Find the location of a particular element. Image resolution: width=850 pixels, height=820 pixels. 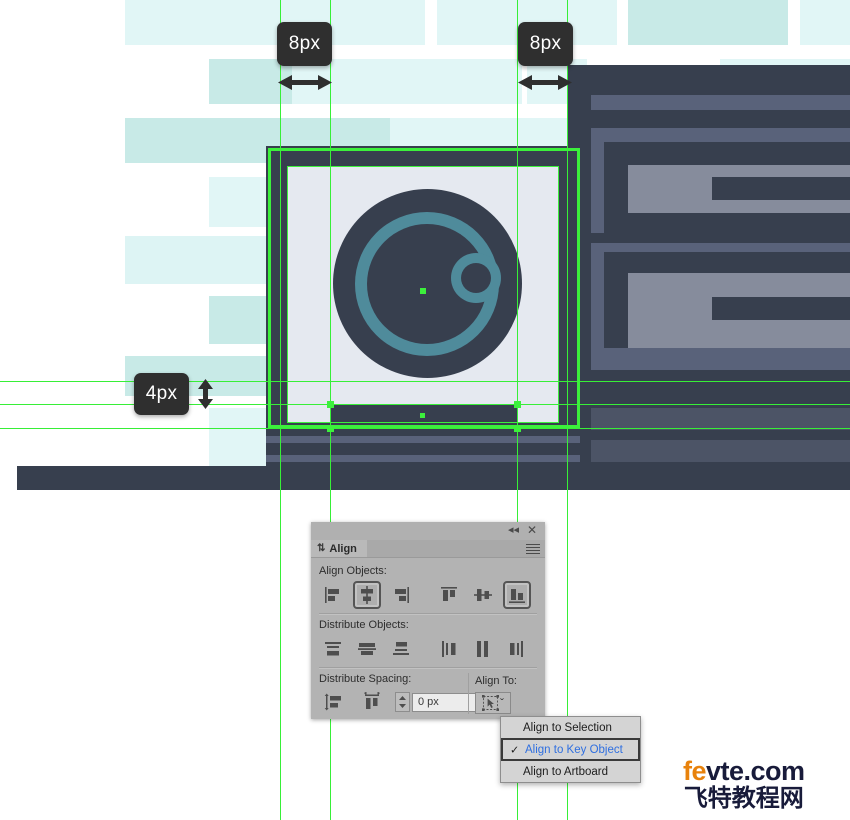

measurement-text: 4px is located at coordinates (161, 393).